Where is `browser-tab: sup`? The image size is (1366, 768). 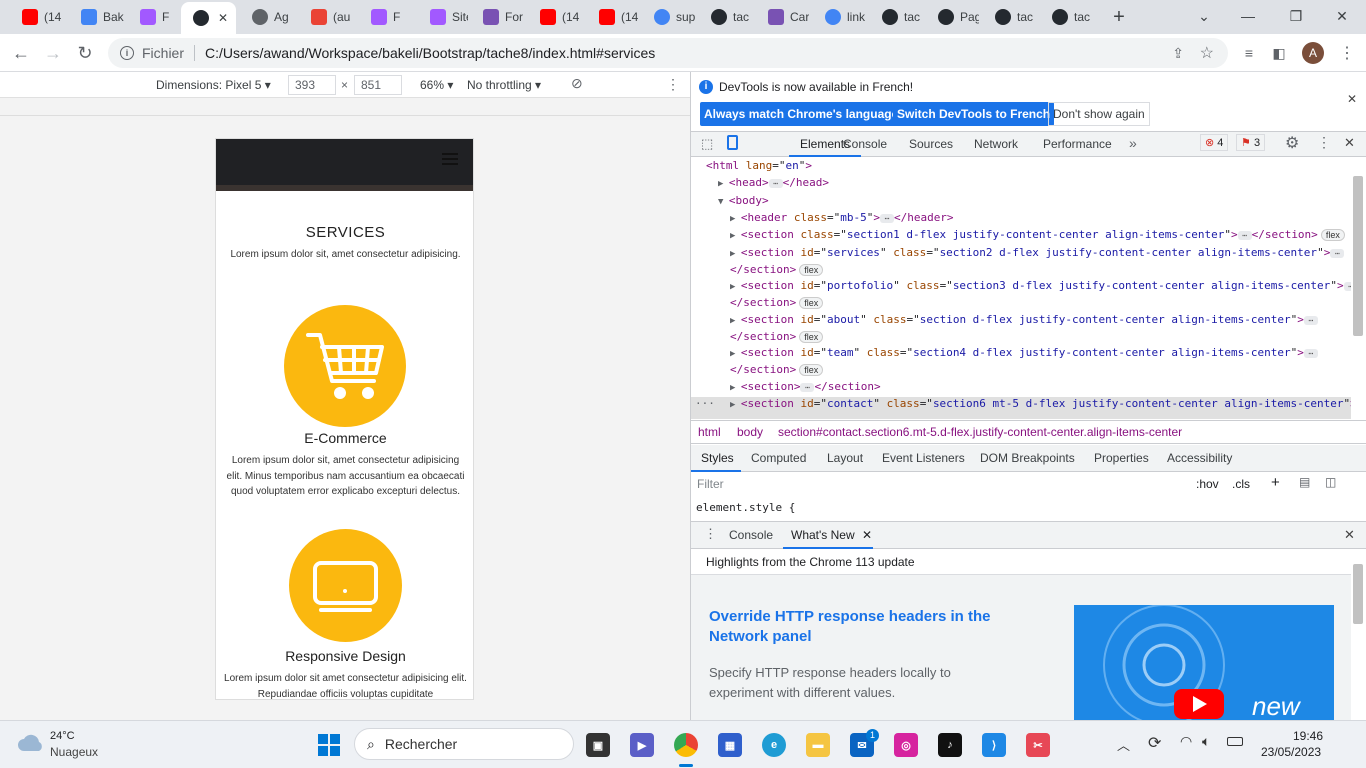 browser-tab: sup is located at coordinates (668, 17).